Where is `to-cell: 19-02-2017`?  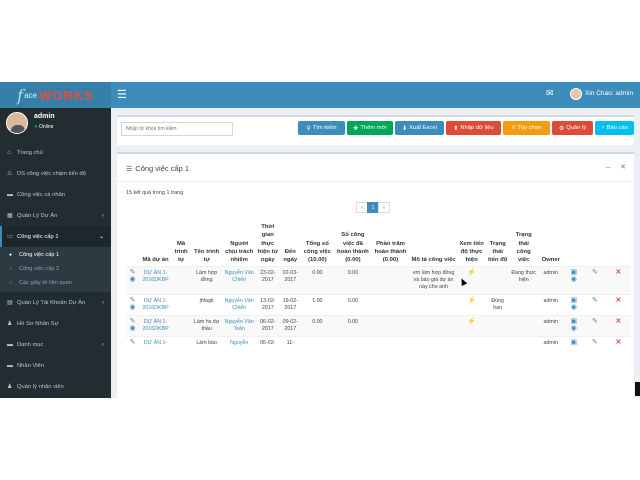
to-cell: 19-02-2017 is located at coordinates (290, 305).